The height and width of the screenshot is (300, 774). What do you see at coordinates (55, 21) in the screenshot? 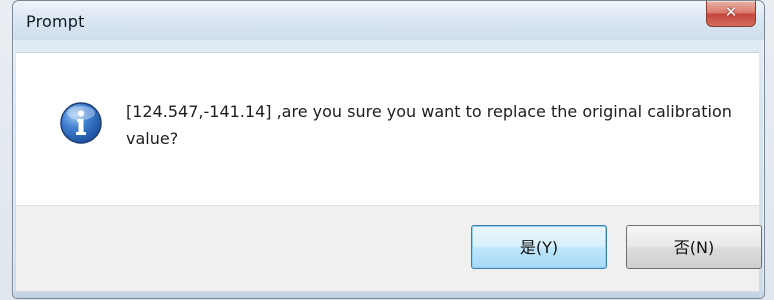
I see `window-title: Prompt` at bounding box center [55, 21].